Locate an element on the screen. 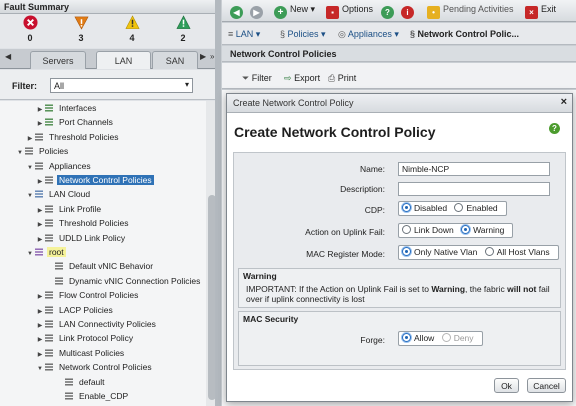  fault-major: 3 is located at coordinates (81, 29).